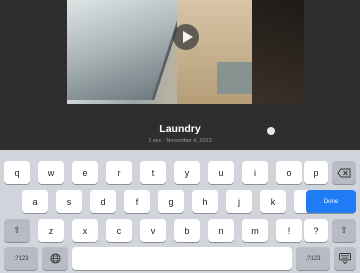  I want to click on shadow-image, so click(278, 52).